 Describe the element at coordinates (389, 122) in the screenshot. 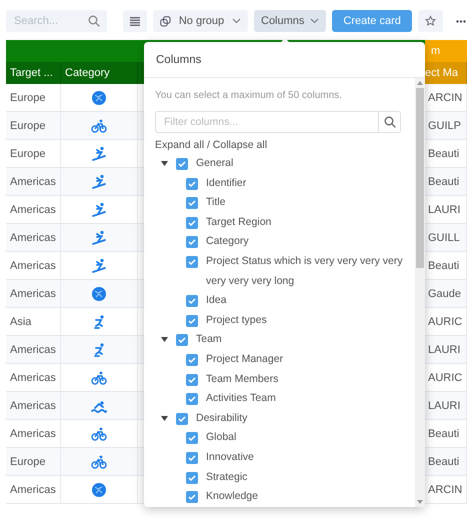

I see `search-button` at that location.